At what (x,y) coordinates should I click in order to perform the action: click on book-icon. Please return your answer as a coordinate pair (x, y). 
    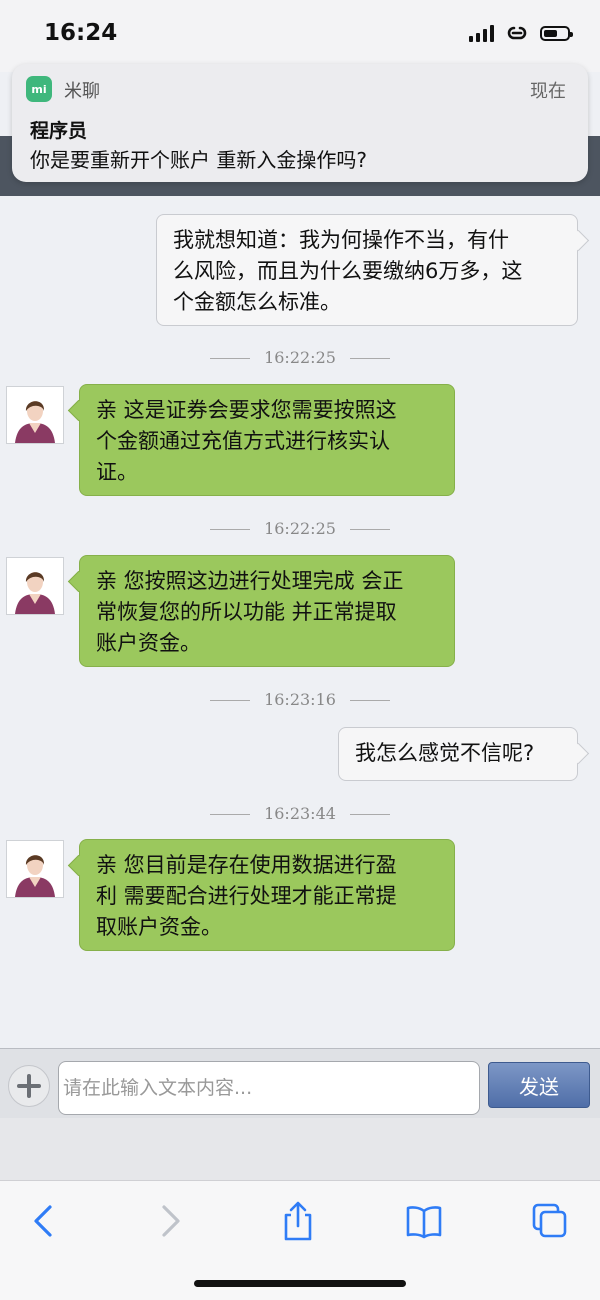
    Looking at the image, I should click on (424, 1222).